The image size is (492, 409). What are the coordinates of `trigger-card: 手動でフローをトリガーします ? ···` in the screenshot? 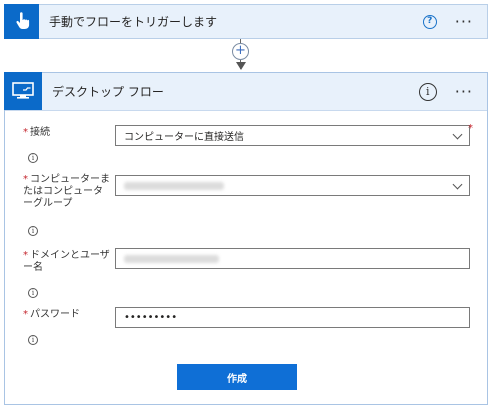 It's located at (246, 21).